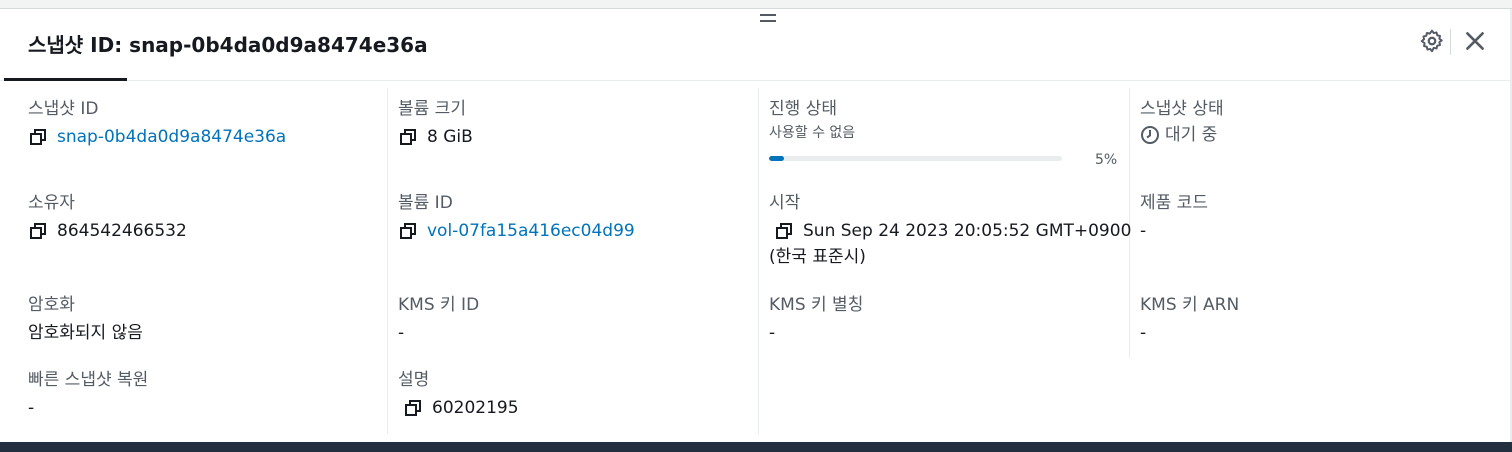  Describe the element at coordinates (203, 319) in the screenshot. I see `field-encryption: 암호화 암호화되지 않음` at that location.